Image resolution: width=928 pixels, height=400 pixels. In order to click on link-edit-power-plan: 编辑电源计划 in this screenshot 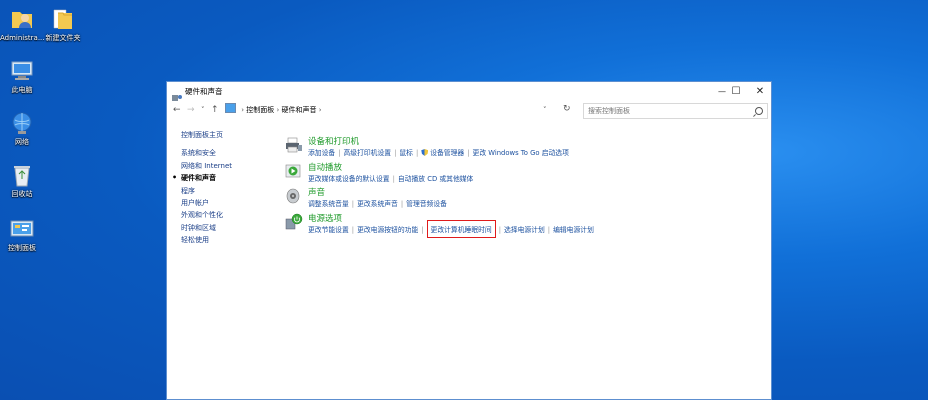, I will do `click(573, 229)`.